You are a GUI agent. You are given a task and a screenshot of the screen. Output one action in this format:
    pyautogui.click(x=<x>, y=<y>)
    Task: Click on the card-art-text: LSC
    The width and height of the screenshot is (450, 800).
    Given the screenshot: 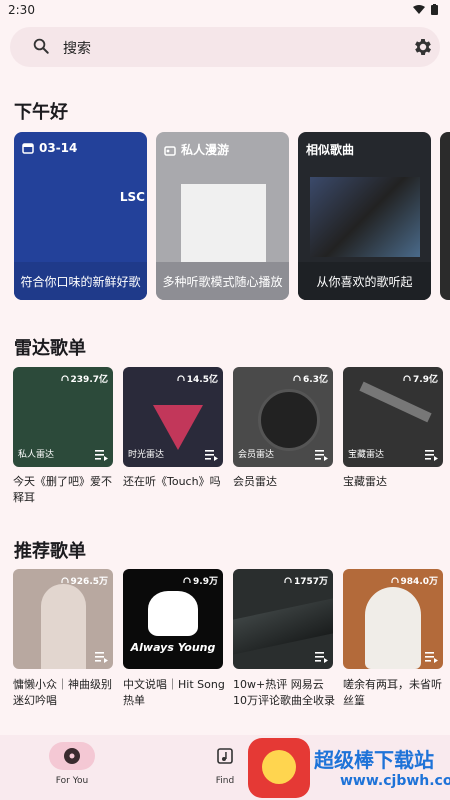 What is the action you would take?
    pyautogui.click(x=132, y=197)
    